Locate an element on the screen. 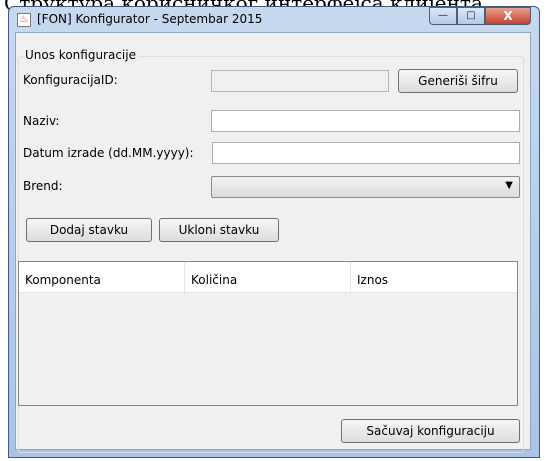 The height and width of the screenshot is (461, 548). datum-input is located at coordinates (366, 153).